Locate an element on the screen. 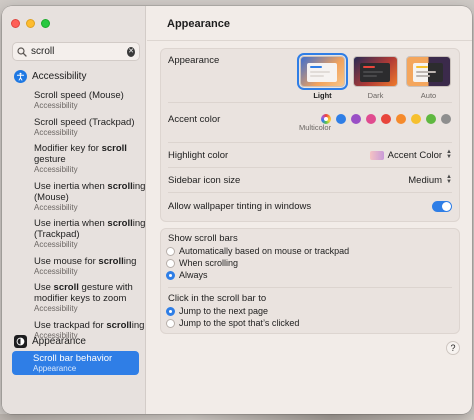 The height and width of the screenshot is (420, 474). theme-light-preview is located at coordinates (322, 71).